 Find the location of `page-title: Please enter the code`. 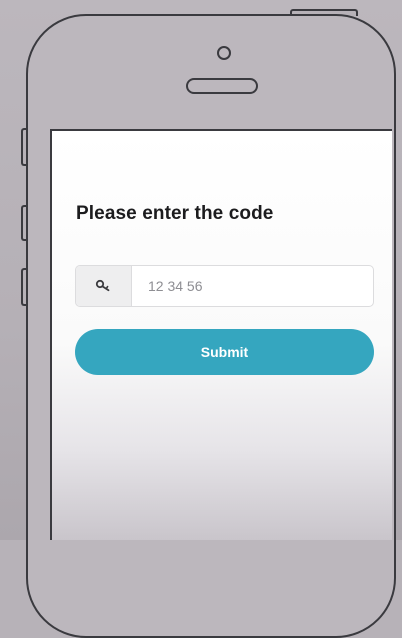

page-title: Please enter the code is located at coordinates (175, 213).